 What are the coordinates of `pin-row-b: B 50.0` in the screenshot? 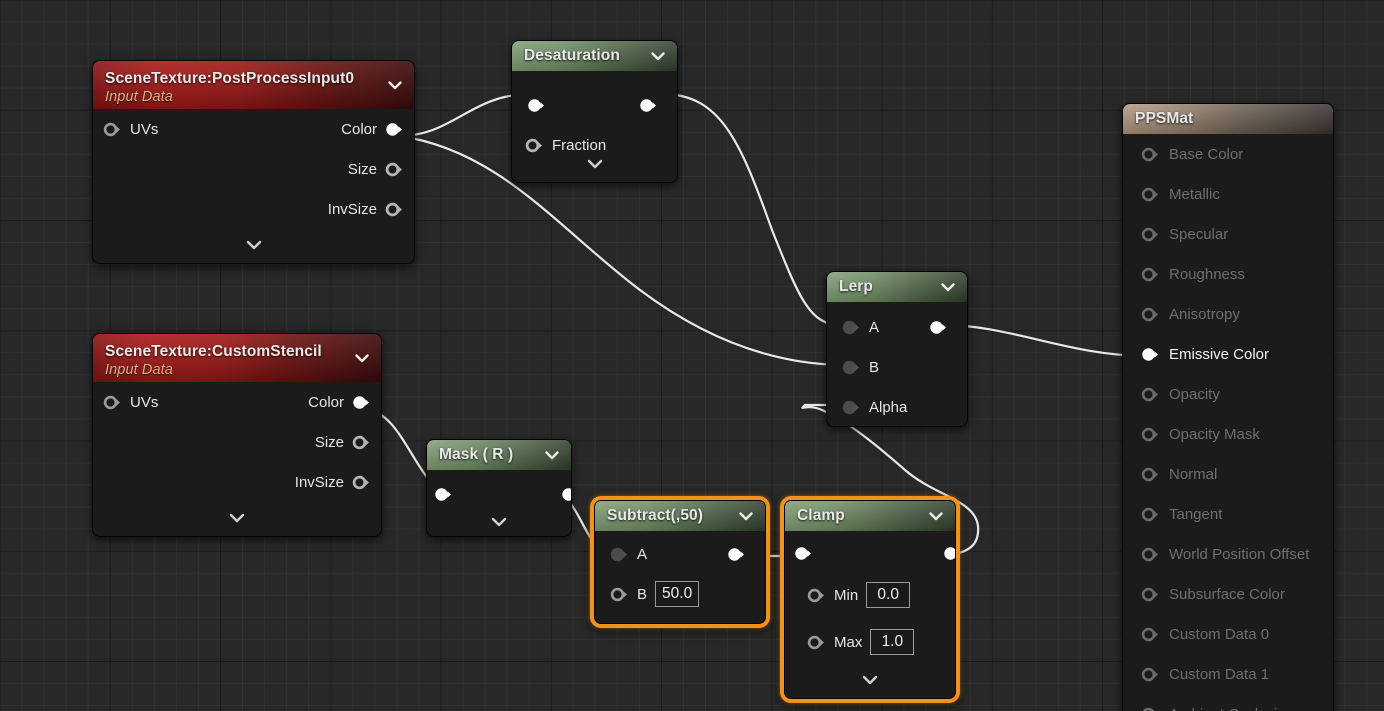 It's located at (654, 594).